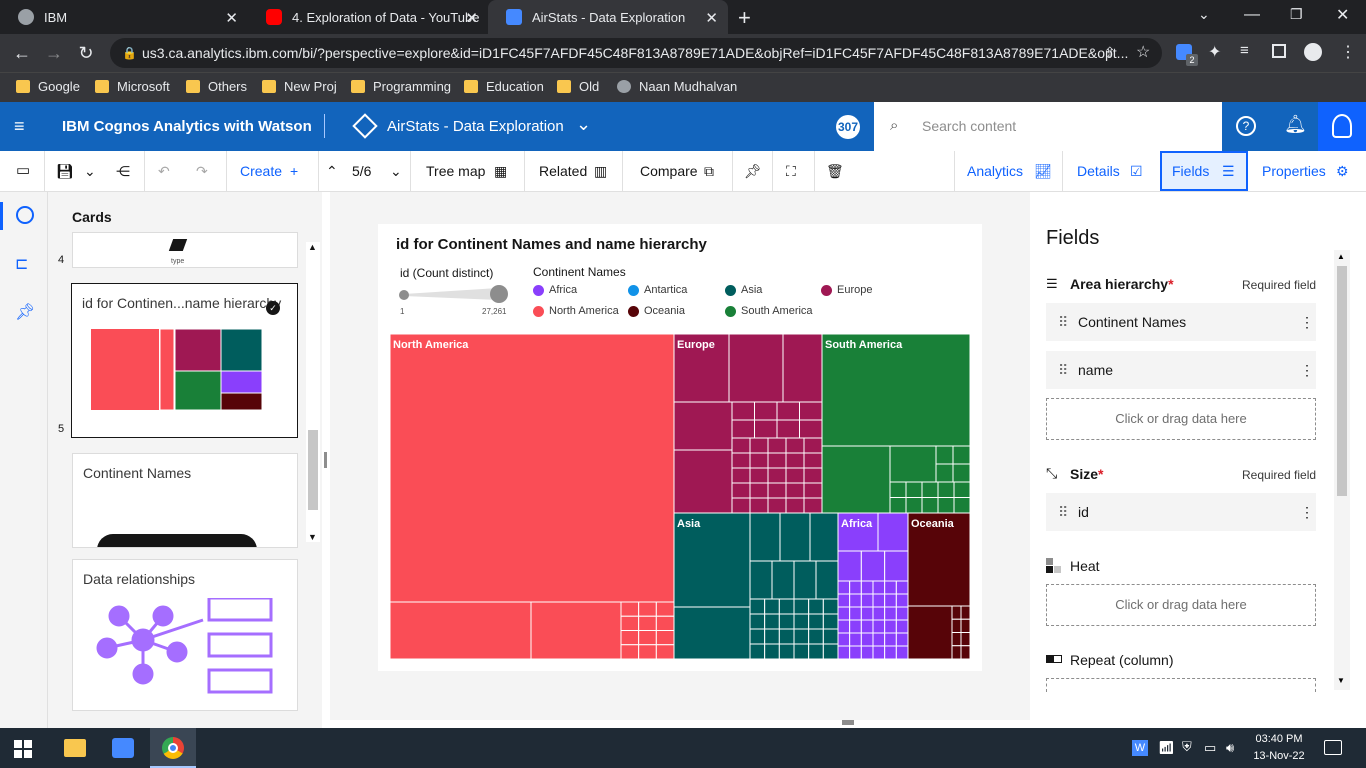  I want to click on area-drop-zone: Click or drag data here, so click(1181, 419).